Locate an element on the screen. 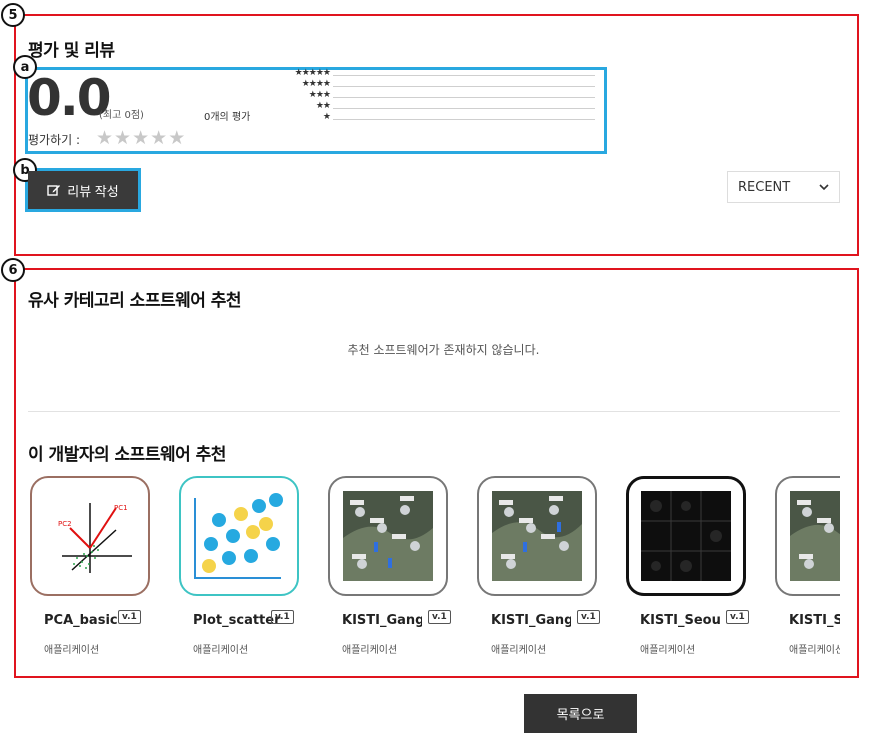 The image size is (887, 734). svg-text: PC2 is located at coordinates (65, 524).